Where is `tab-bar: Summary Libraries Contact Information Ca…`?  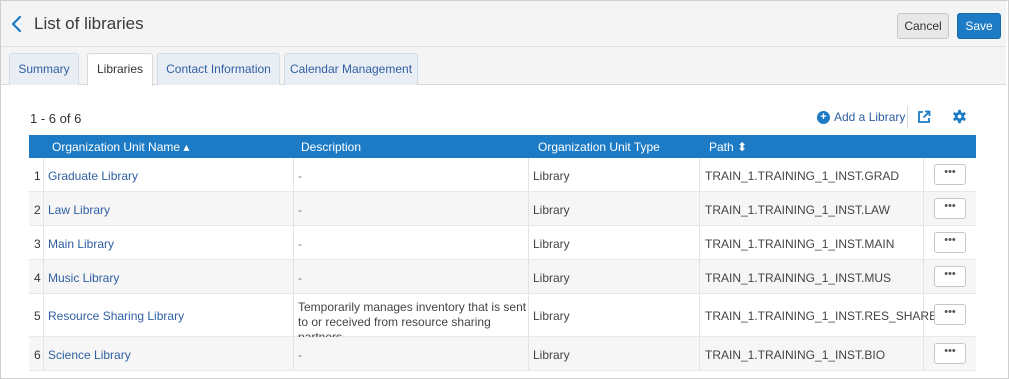
tab-bar: Summary Libraries Contact Information Ca… is located at coordinates (503, 66).